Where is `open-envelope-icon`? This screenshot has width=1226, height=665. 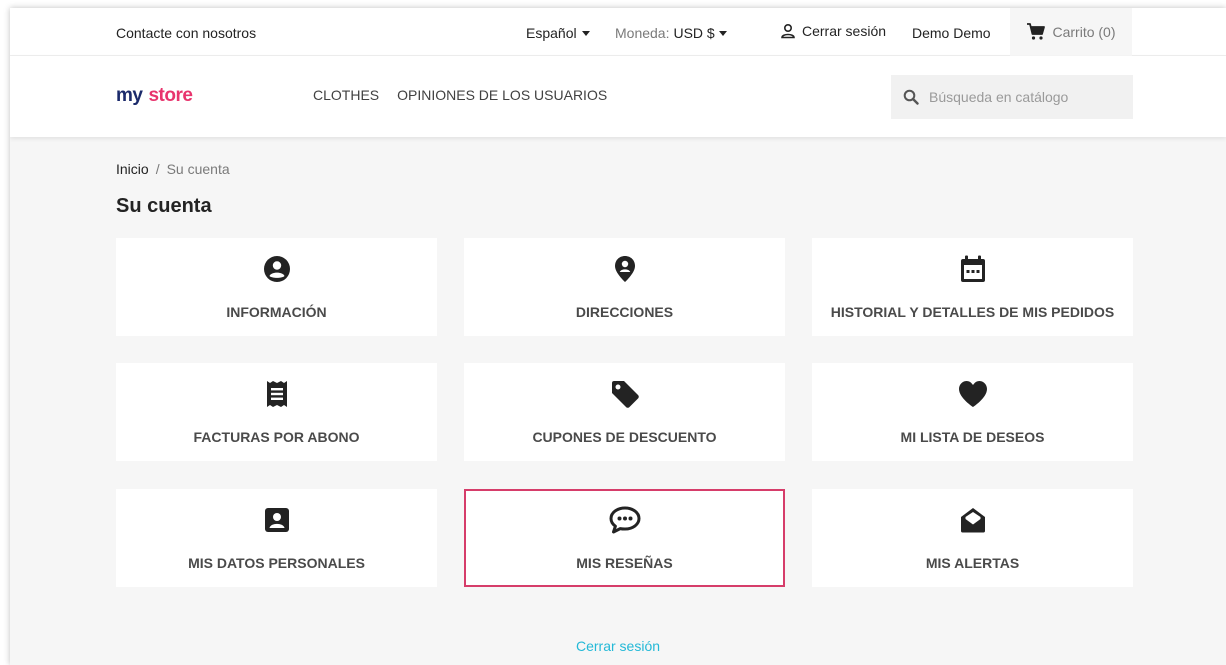
open-envelope-icon is located at coordinates (973, 520).